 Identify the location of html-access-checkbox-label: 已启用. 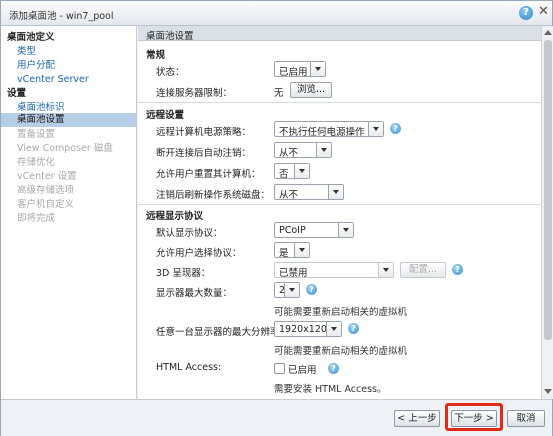
(302, 370).